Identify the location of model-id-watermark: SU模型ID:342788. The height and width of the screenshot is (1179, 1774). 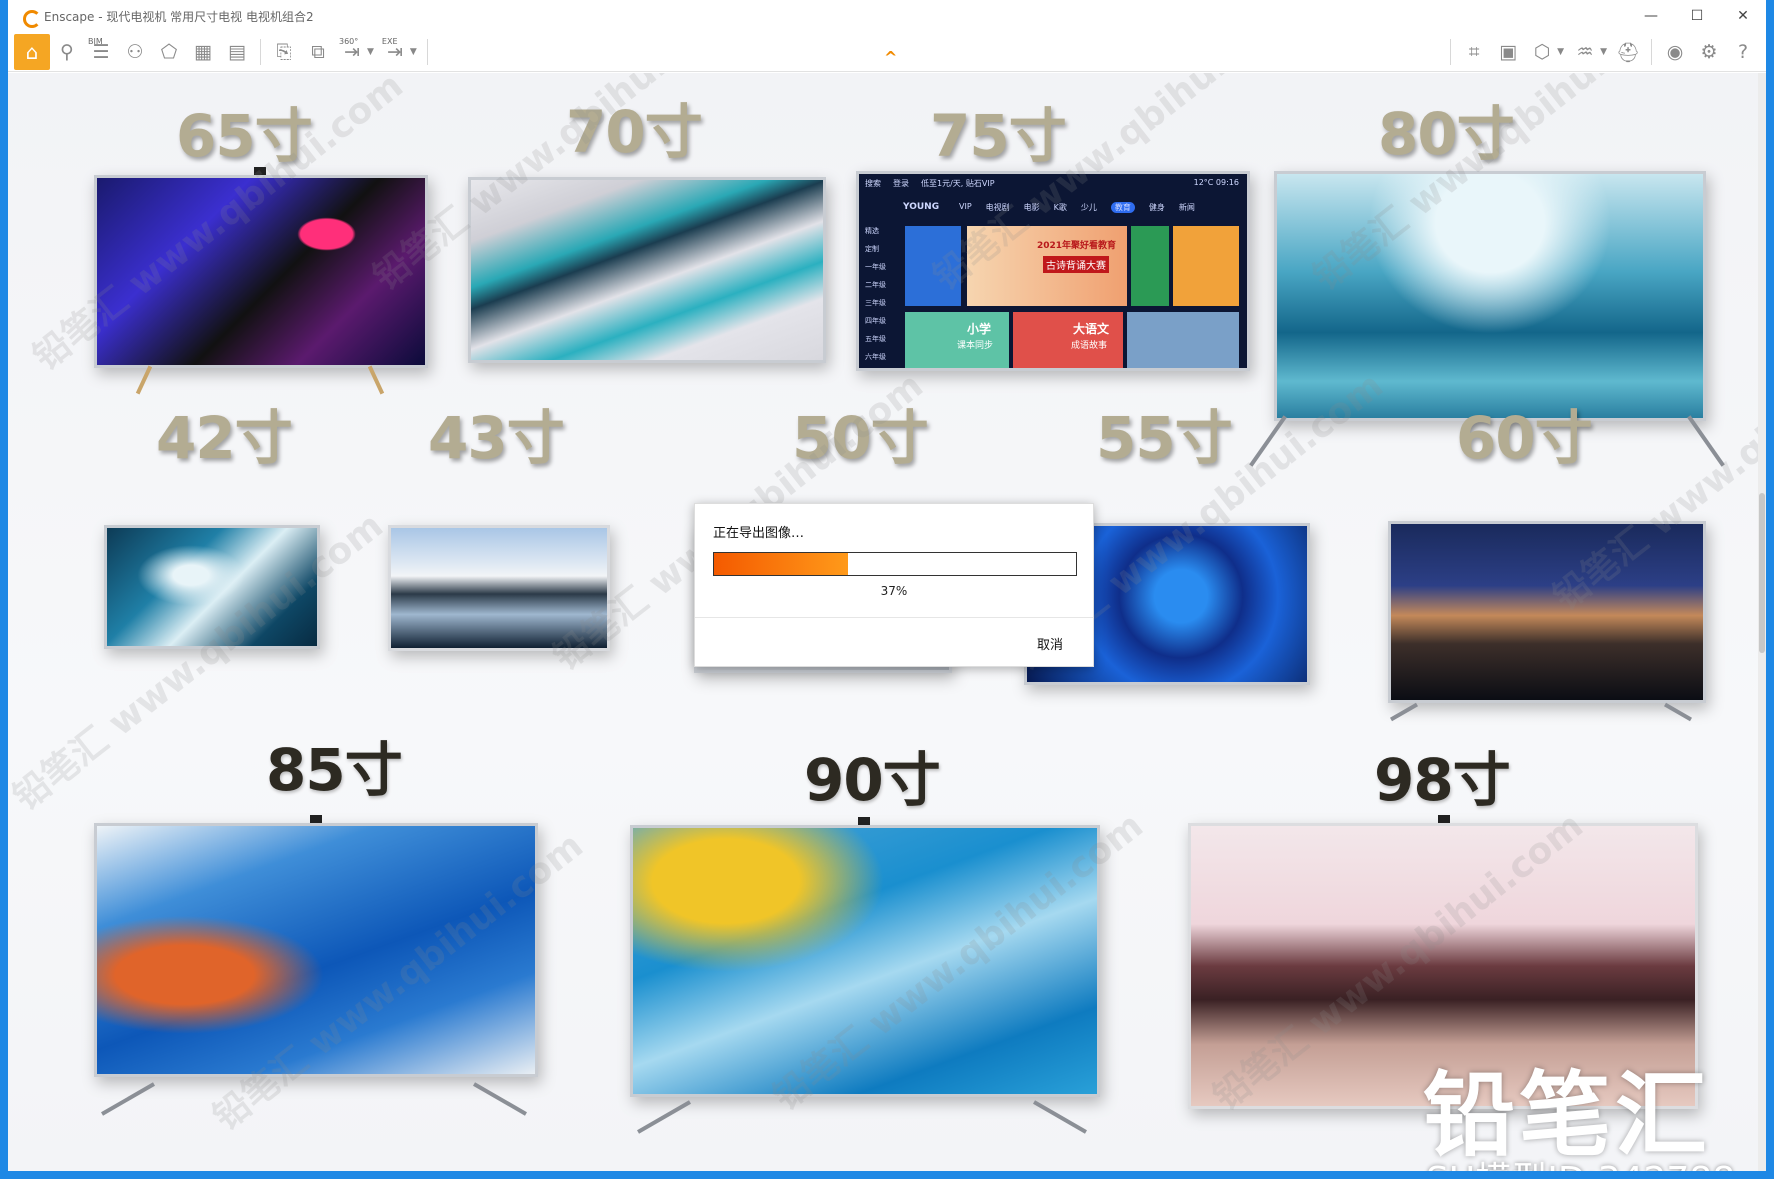
(1580, 1161).